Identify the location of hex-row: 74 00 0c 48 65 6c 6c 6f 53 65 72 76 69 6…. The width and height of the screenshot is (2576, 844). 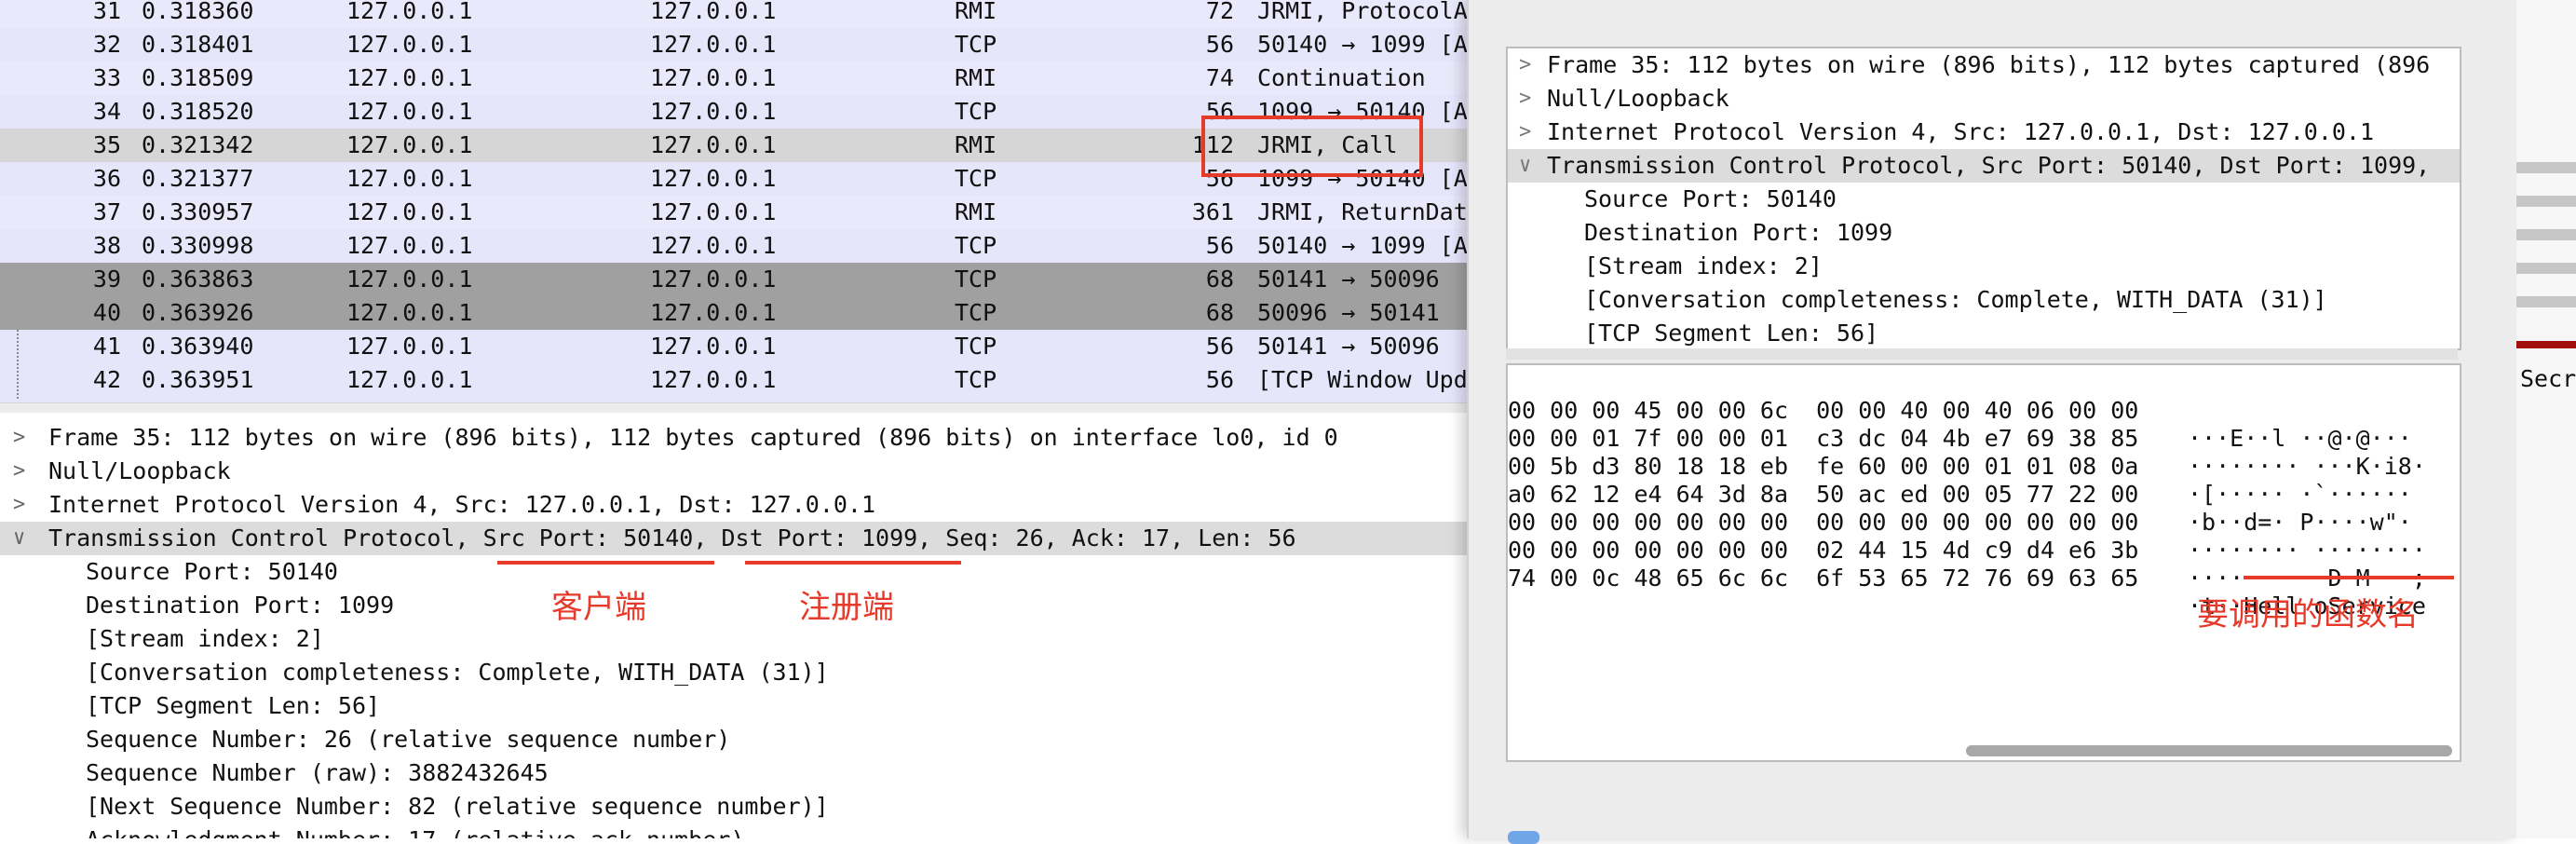
(1984, 578).